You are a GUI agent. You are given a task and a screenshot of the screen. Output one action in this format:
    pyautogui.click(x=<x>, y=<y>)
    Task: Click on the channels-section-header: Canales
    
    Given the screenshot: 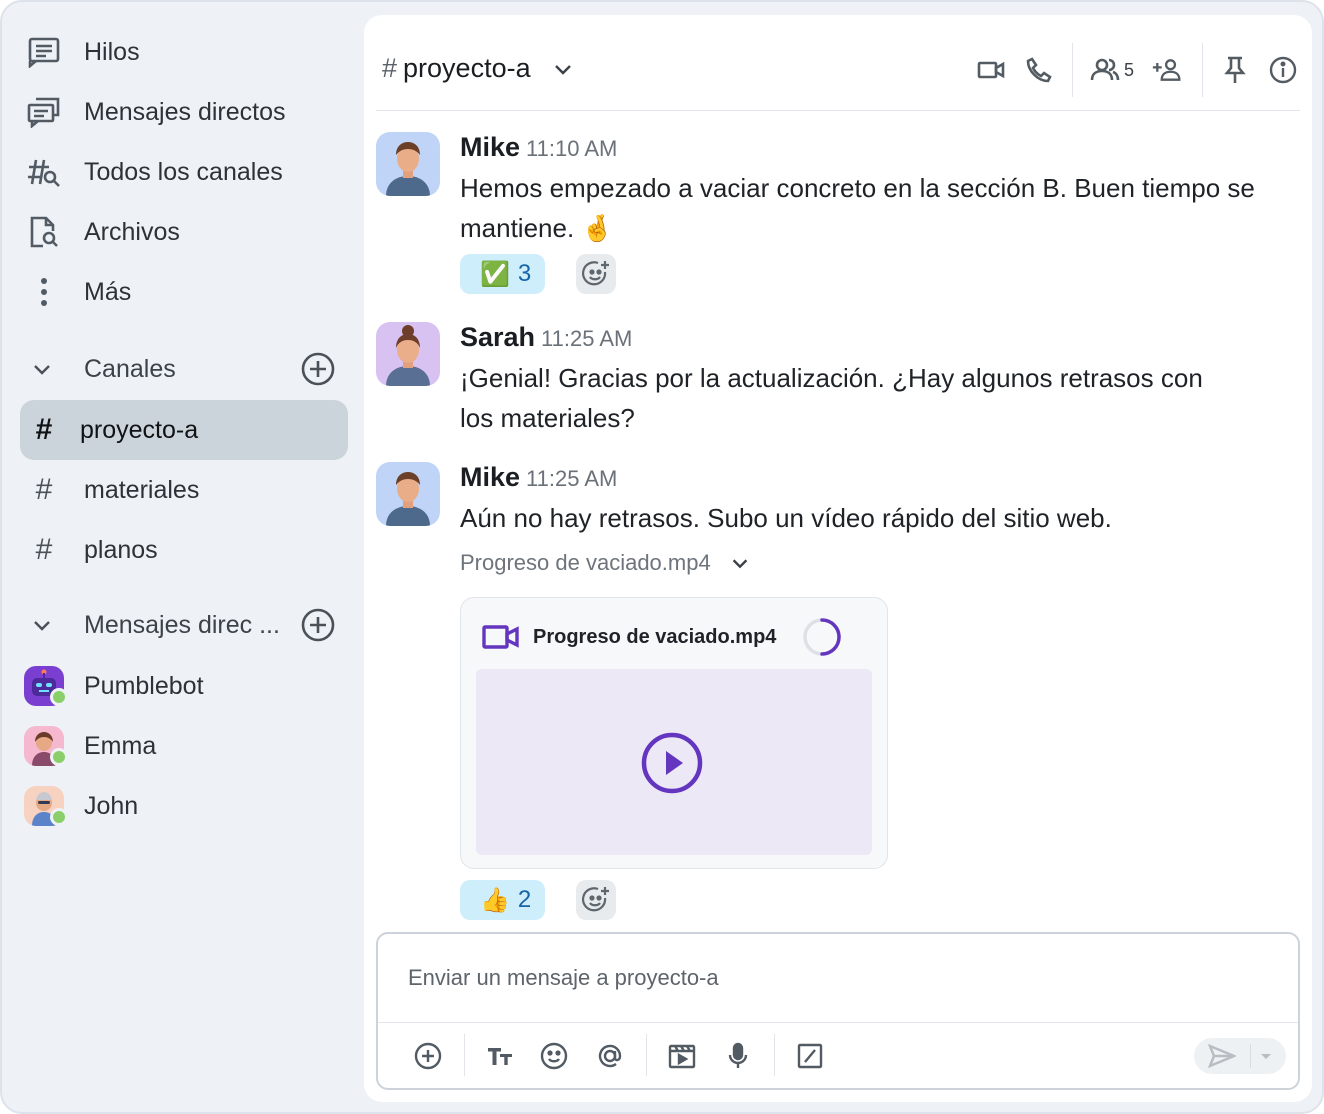 What is the action you would take?
    pyautogui.click(x=184, y=369)
    